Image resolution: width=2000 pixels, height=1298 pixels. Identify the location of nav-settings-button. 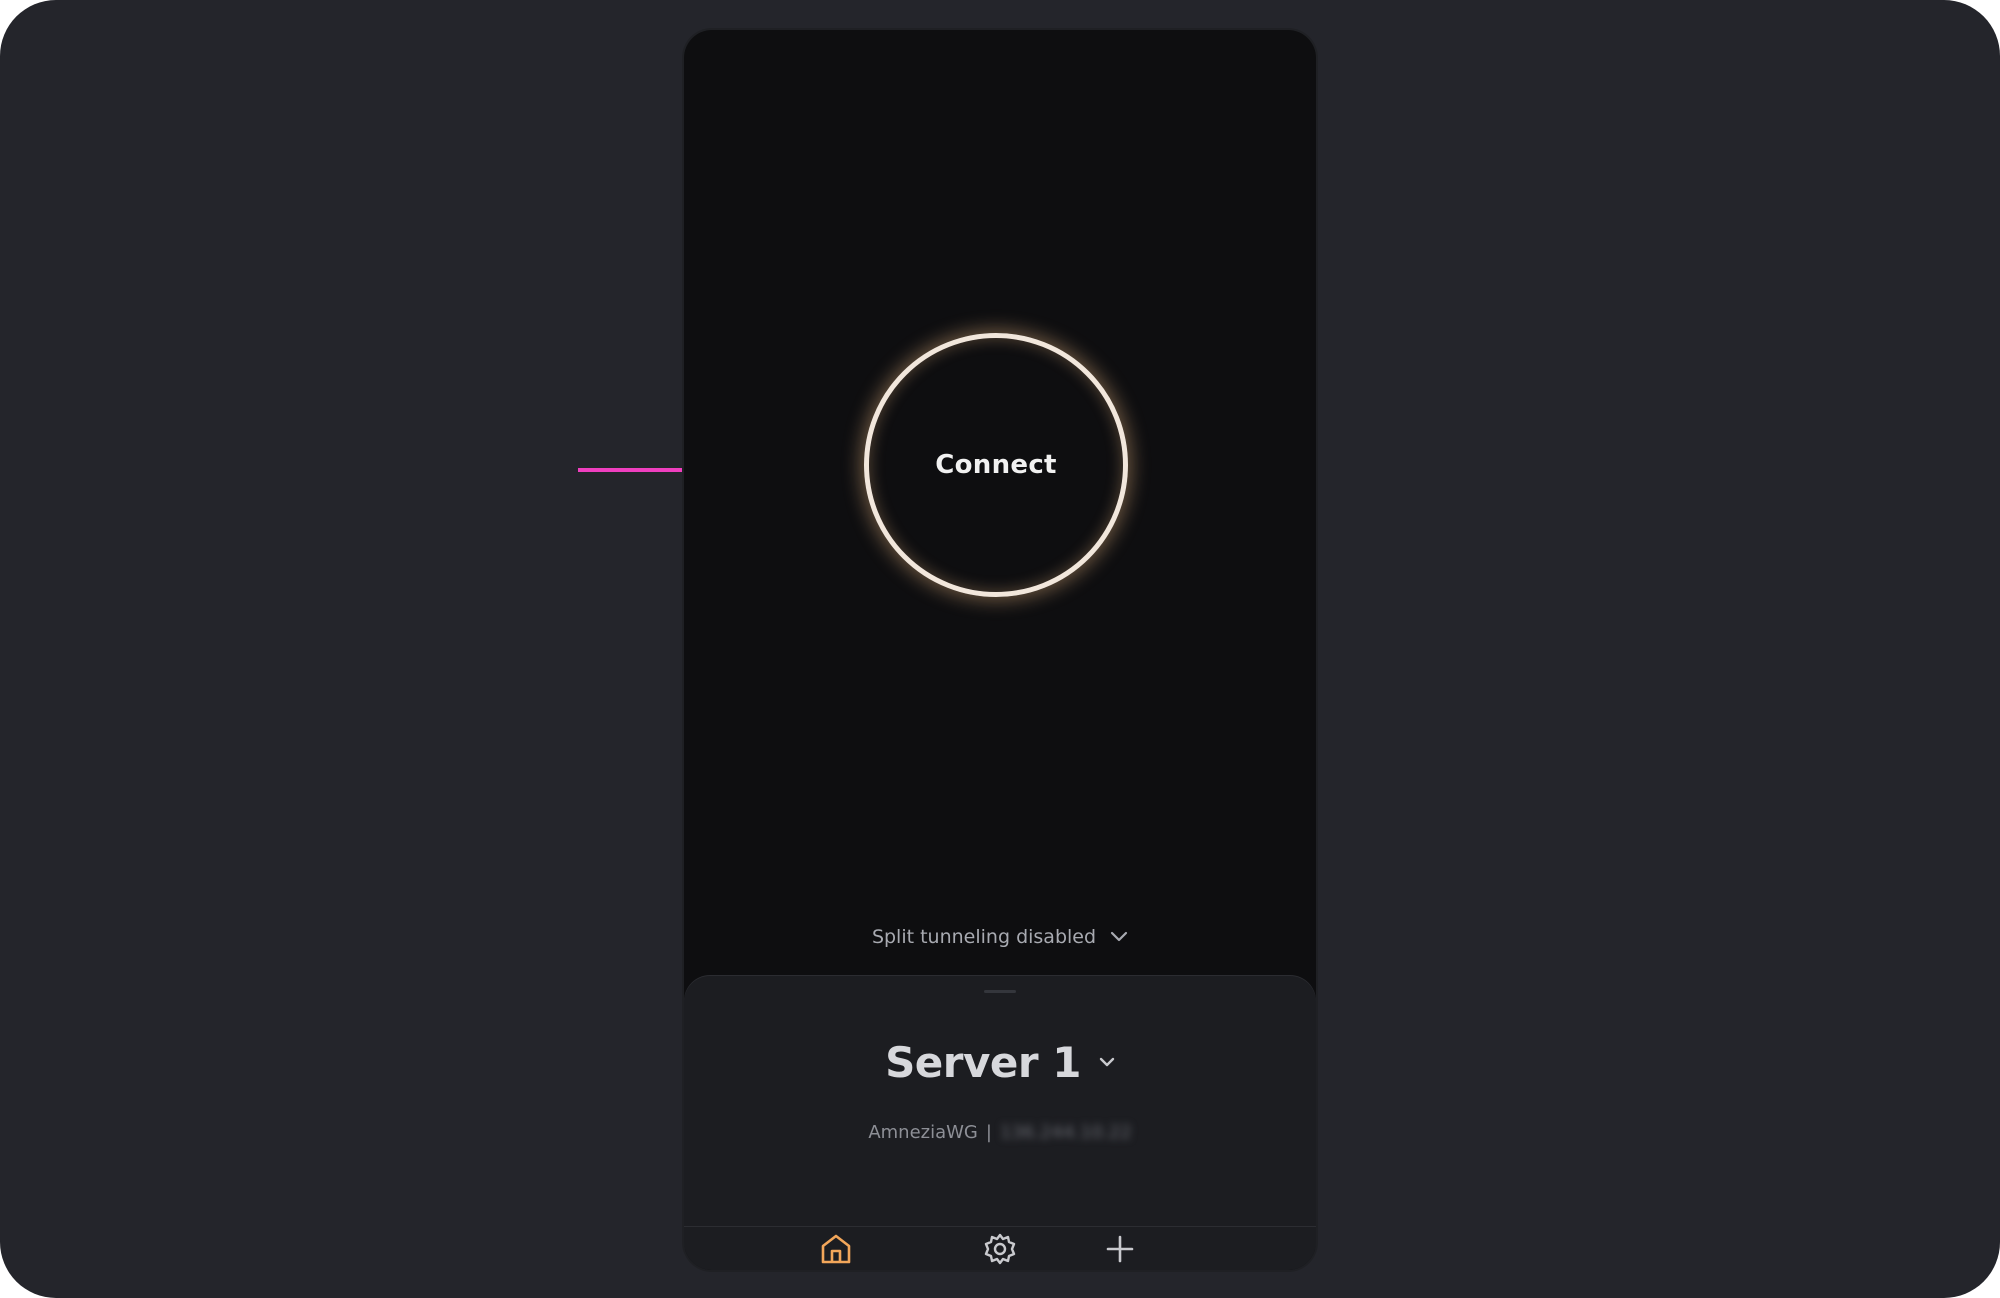
(1000, 1245).